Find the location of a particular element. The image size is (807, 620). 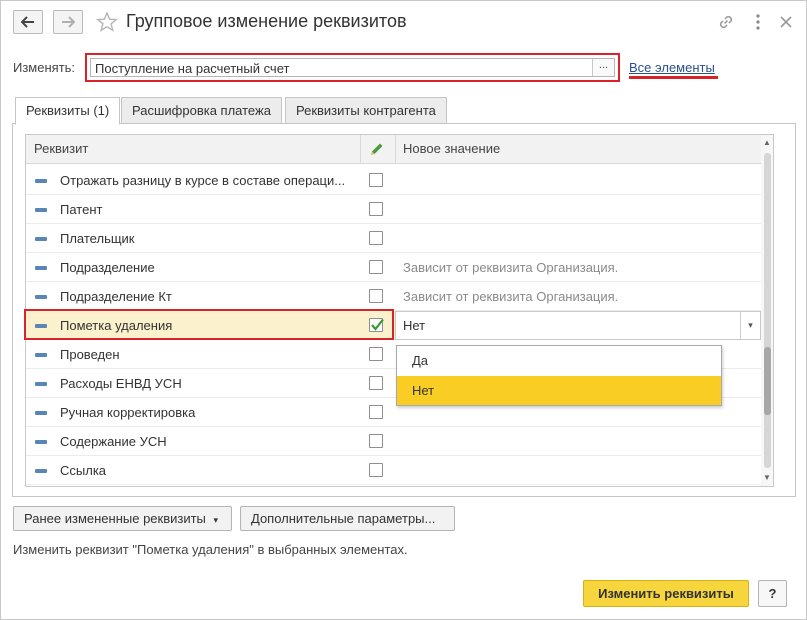

dropdown-option-yes: Да is located at coordinates (559, 360).